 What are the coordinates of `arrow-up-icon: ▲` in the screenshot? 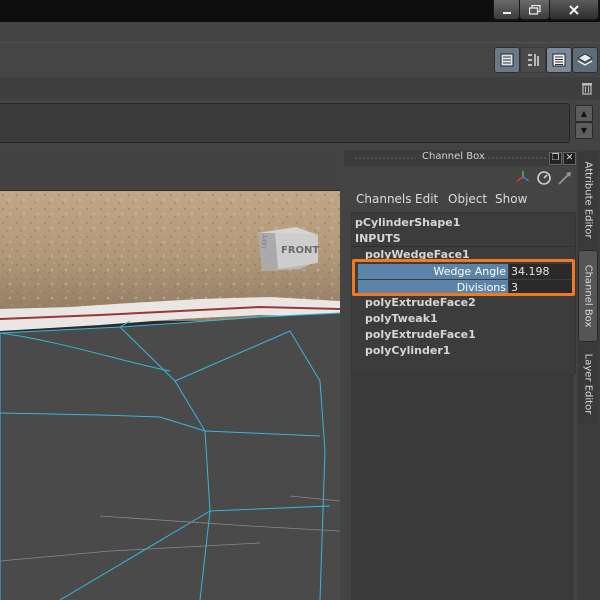 It's located at (584, 113).